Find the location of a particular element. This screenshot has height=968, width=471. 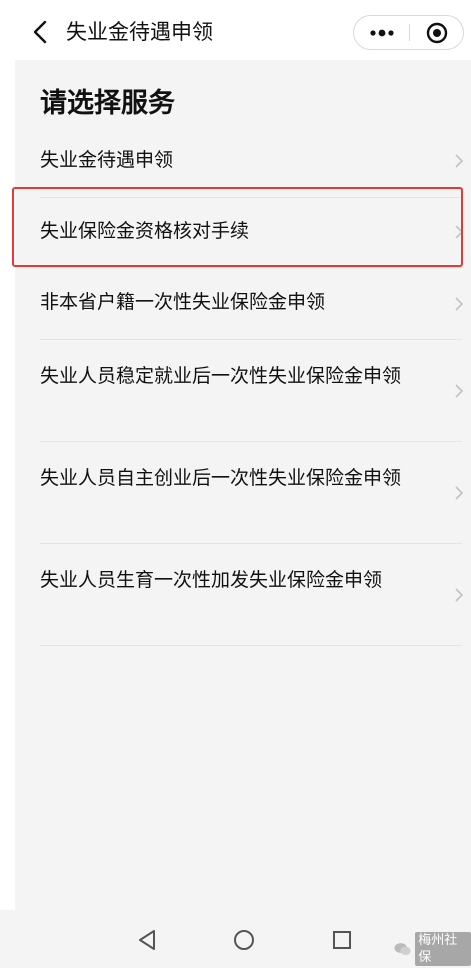

nav-recent-button is located at coordinates (342, 940).